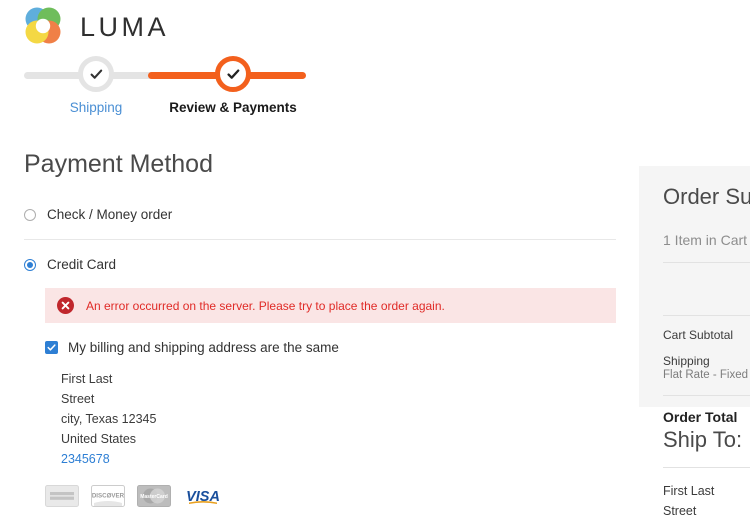 This screenshot has width=750, height=521. I want to click on payment-option-label: Credit Card, so click(82, 264).